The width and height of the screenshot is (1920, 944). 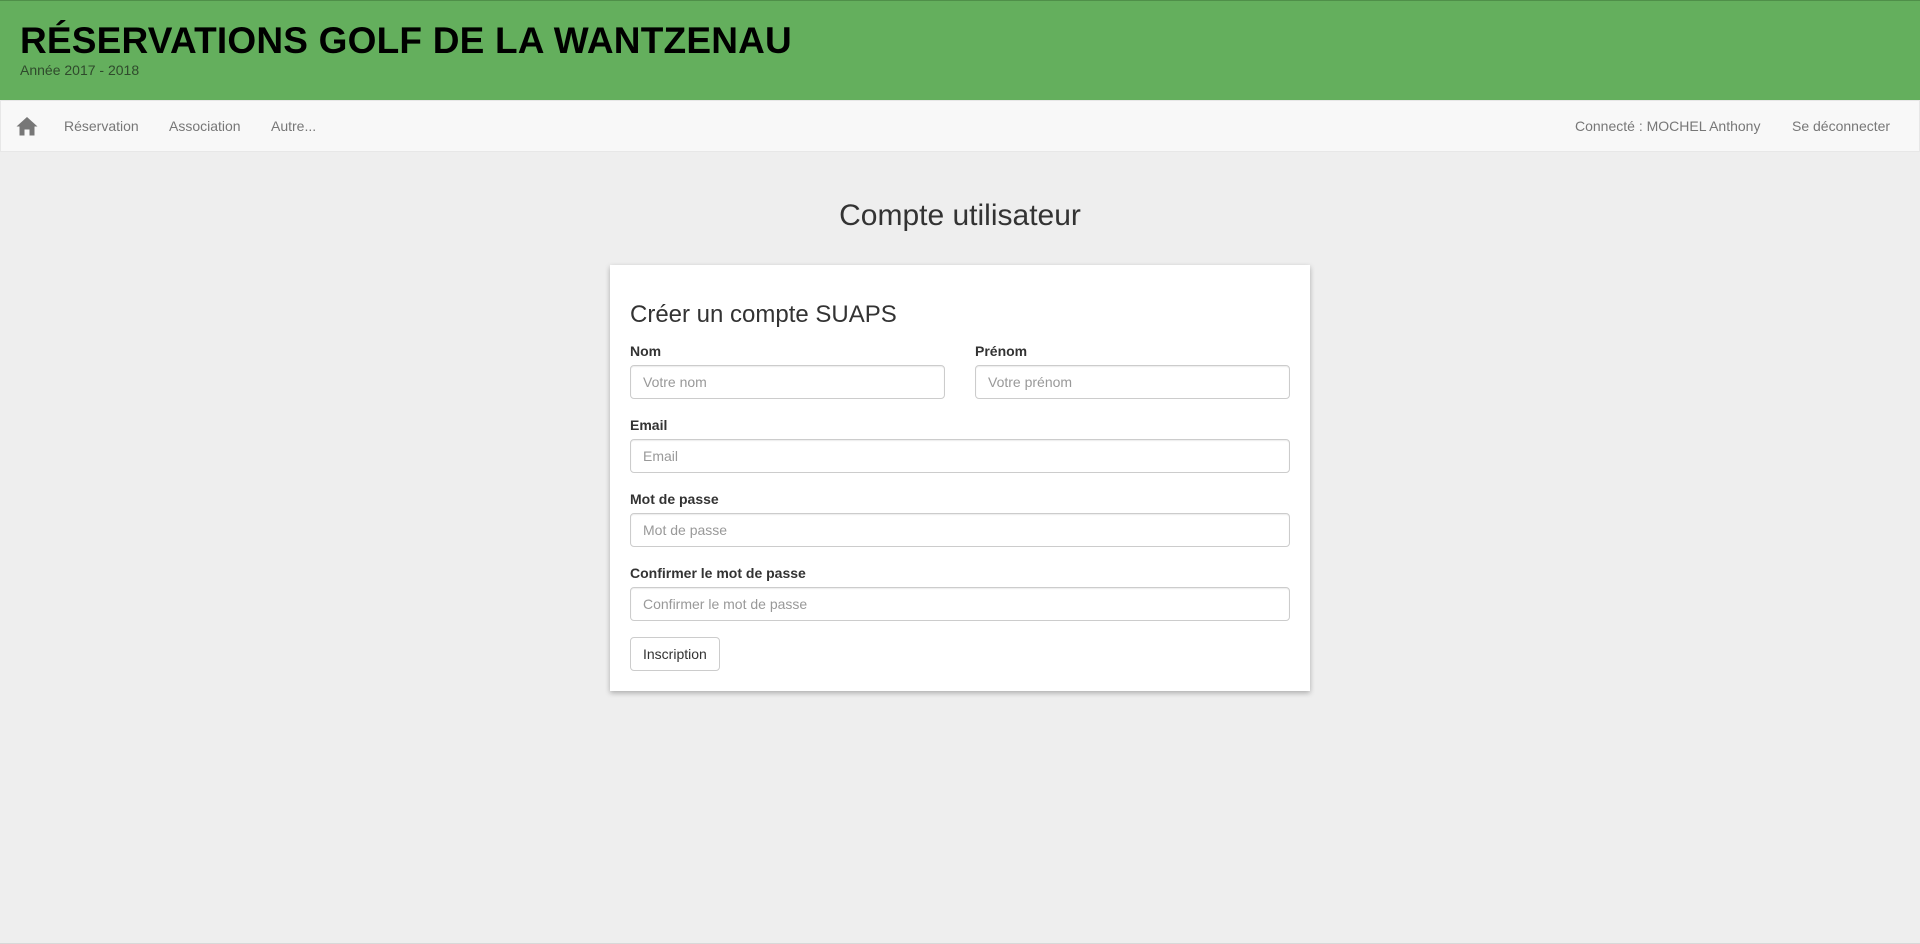 I want to click on form-heading: Créer un compte SUAPS, so click(x=763, y=314).